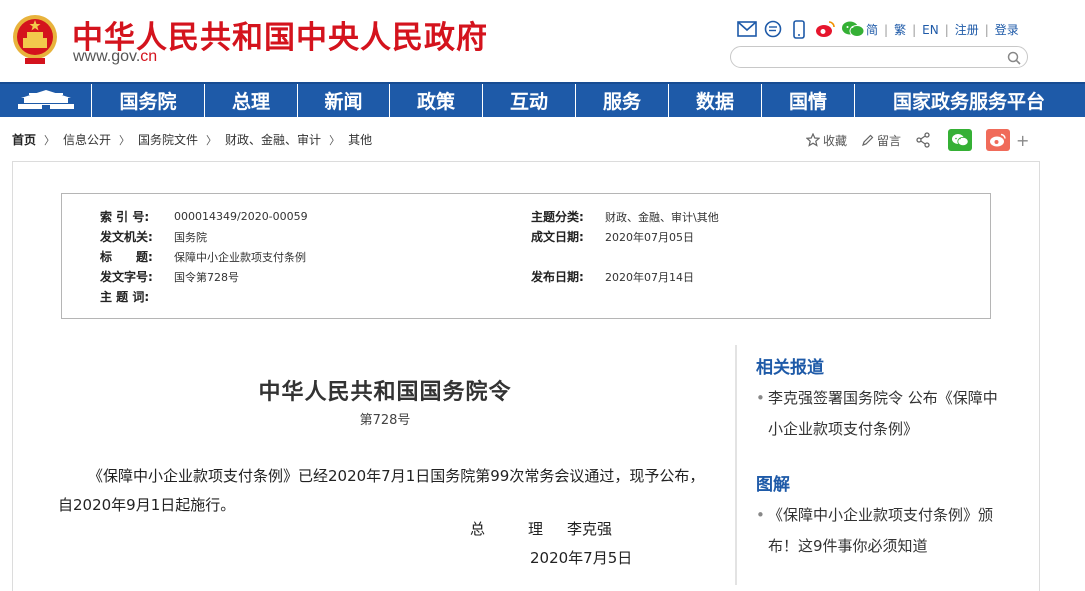  I want to click on breadcrumb-other: 其他, so click(360, 139).